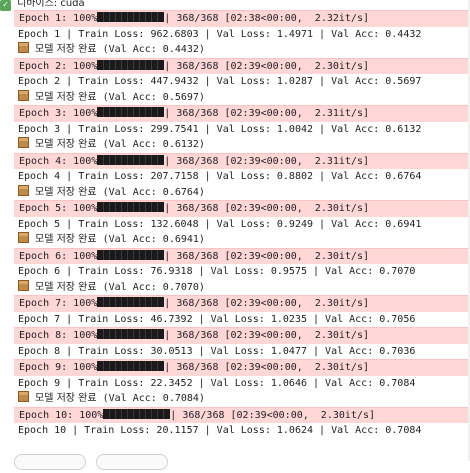 The height and width of the screenshot is (473, 470). What do you see at coordinates (58, 113) in the screenshot?
I see `progress-label: Epoch 3: 100%` at bounding box center [58, 113].